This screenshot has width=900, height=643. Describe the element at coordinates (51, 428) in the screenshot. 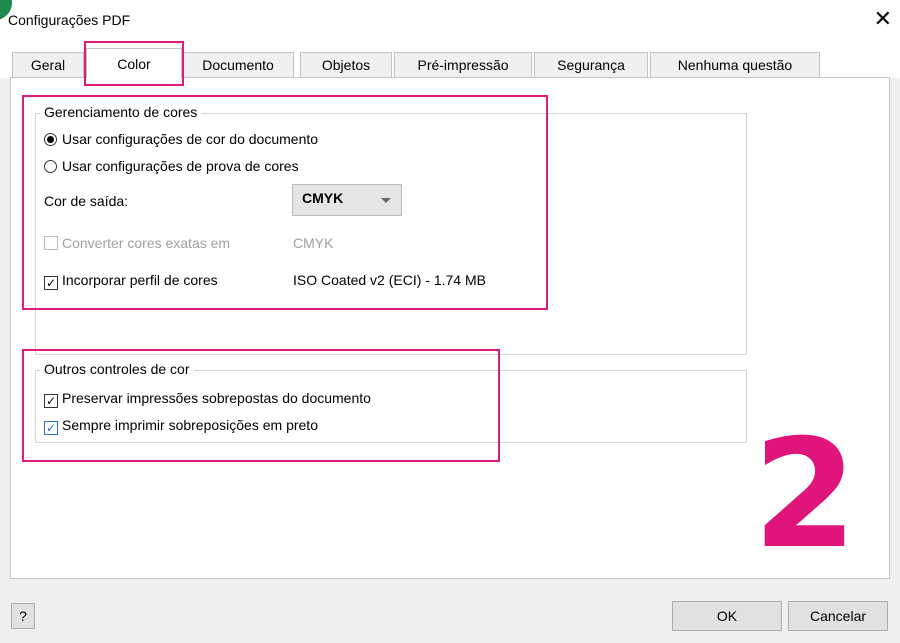

I see `black-overprint-checkbox: ✓` at that location.